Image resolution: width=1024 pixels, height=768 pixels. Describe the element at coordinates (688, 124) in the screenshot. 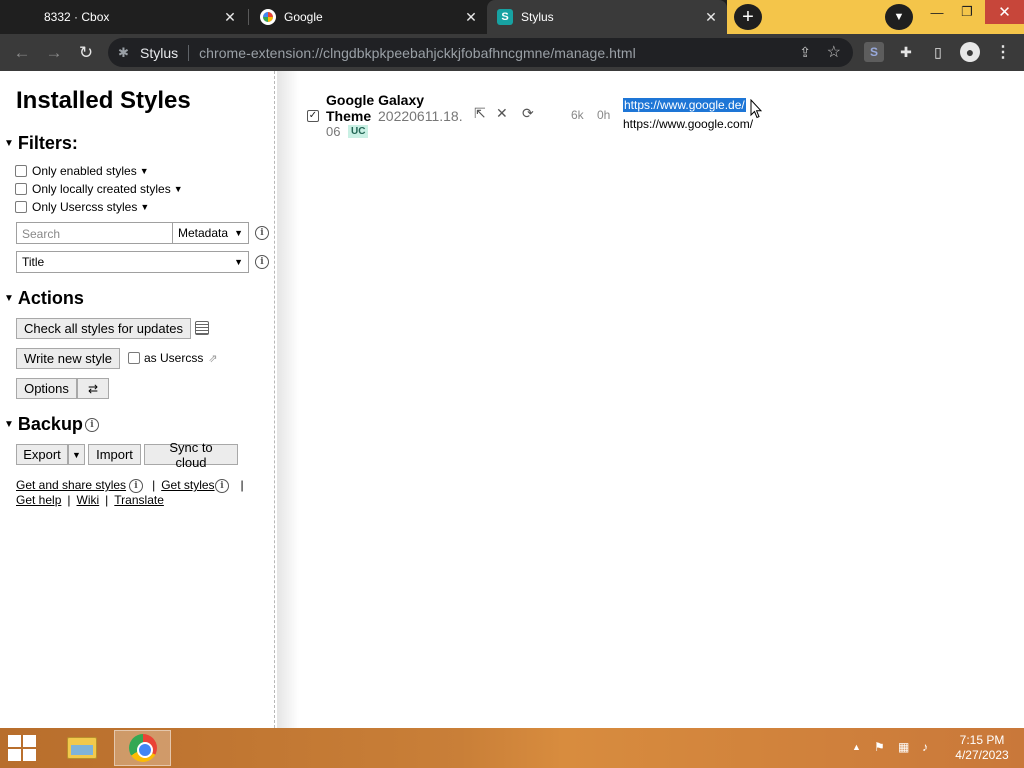

I see `applies-to-url: https://www.google.com/` at that location.